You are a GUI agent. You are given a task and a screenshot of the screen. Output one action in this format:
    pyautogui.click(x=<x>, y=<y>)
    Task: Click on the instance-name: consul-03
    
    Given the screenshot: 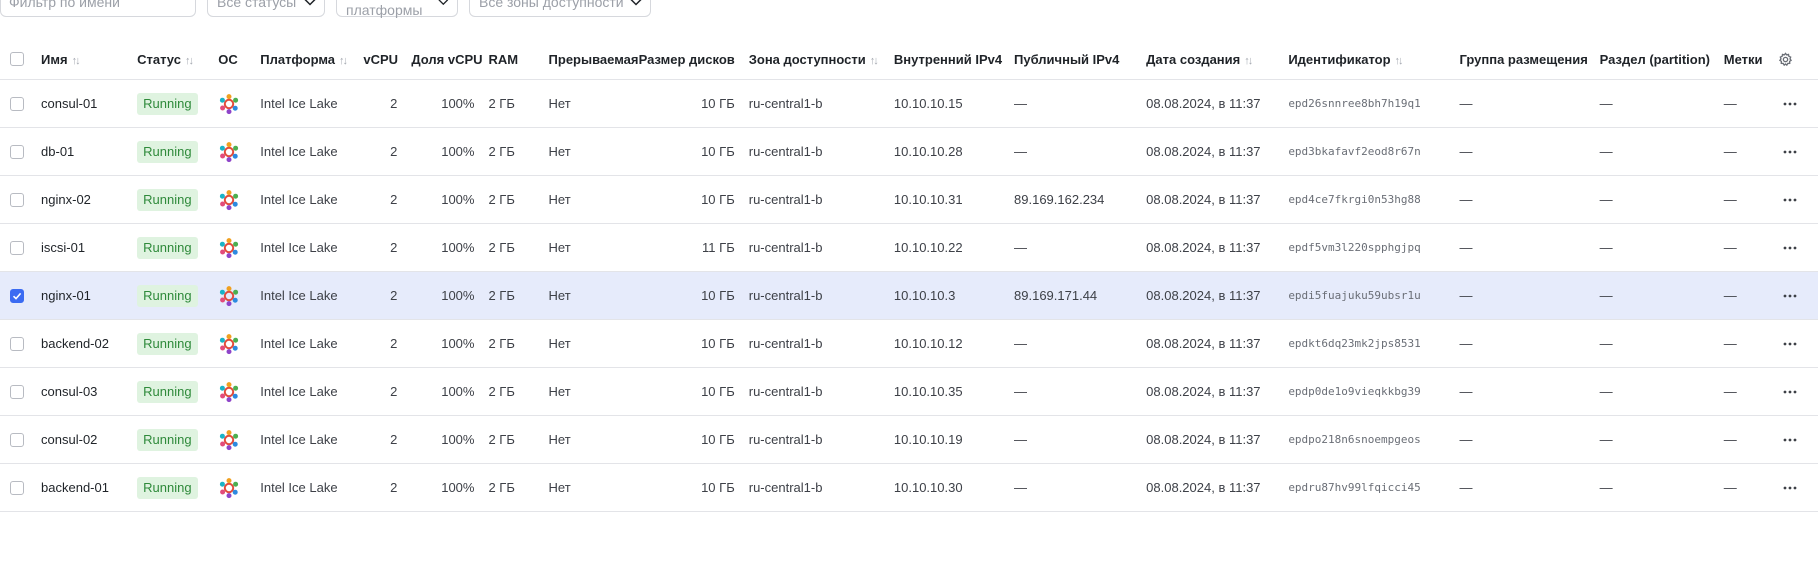 What is the action you would take?
    pyautogui.click(x=89, y=391)
    